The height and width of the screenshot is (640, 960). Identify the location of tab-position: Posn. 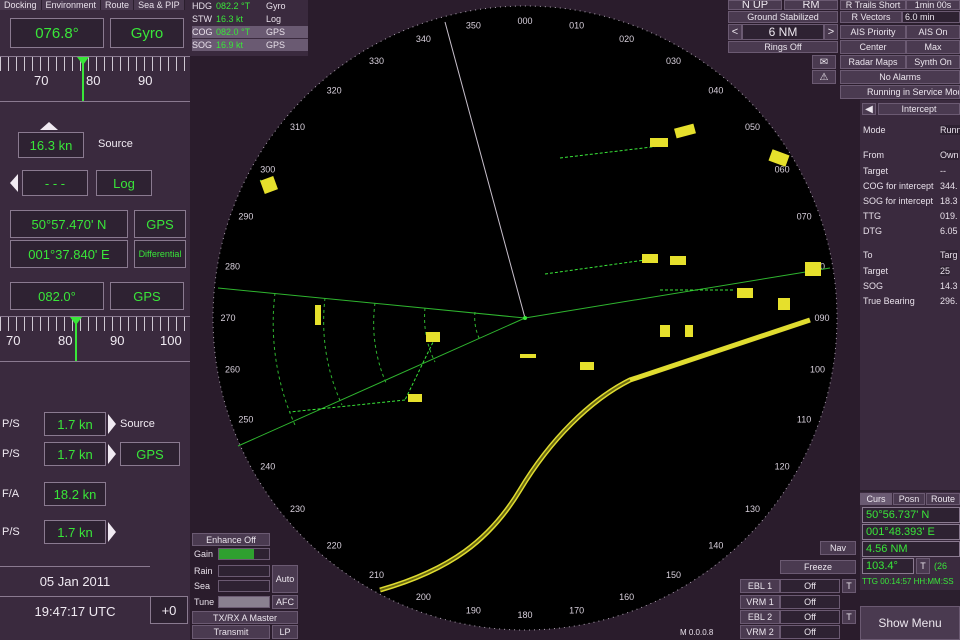
(909, 499).